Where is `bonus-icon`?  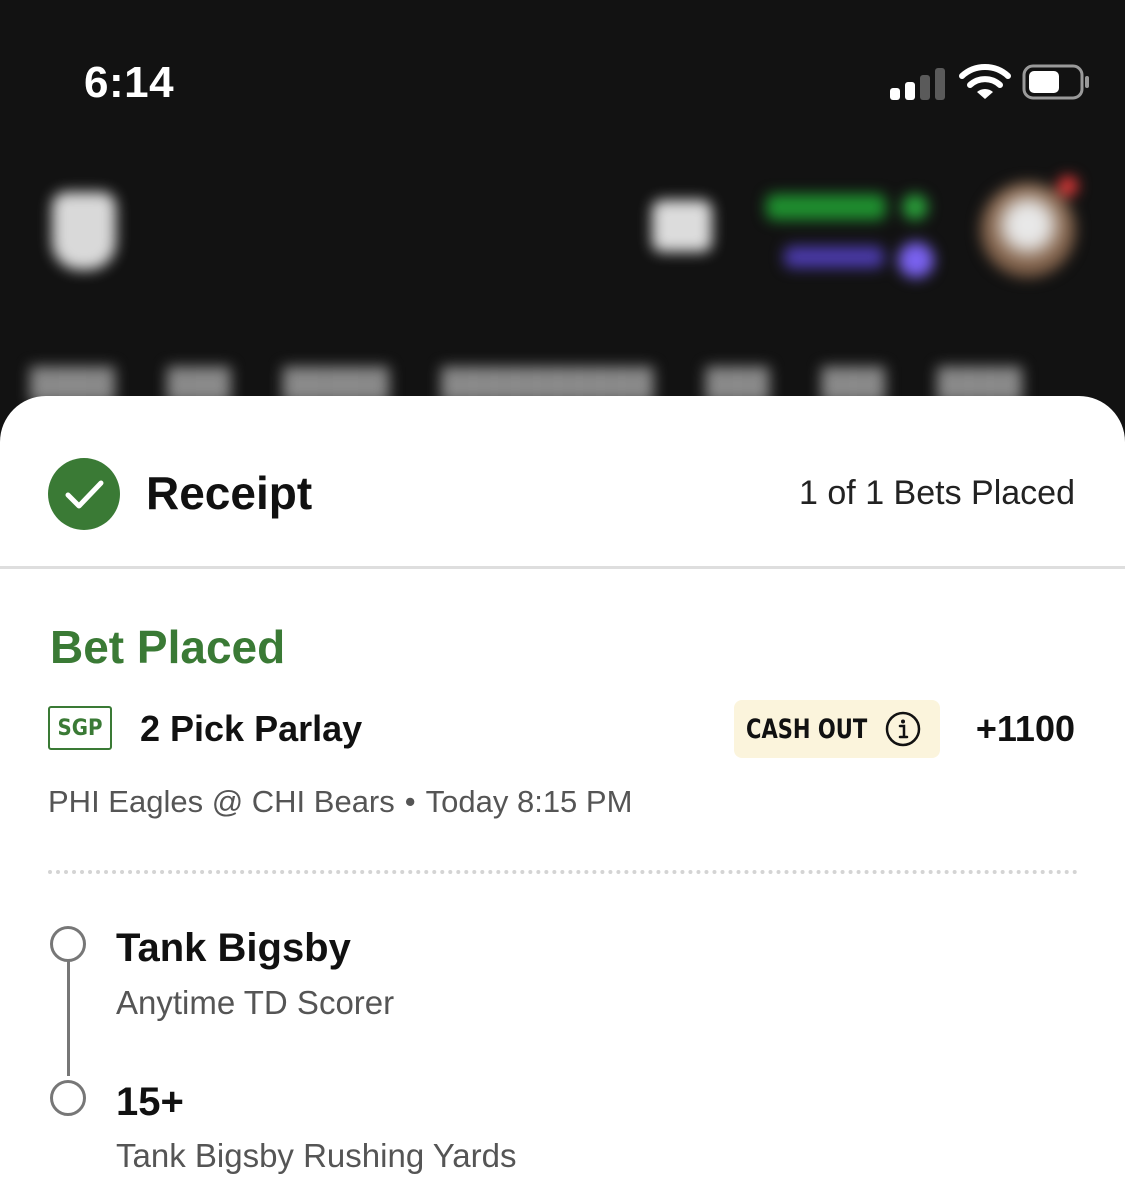 bonus-icon is located at coordinates (916, 260).